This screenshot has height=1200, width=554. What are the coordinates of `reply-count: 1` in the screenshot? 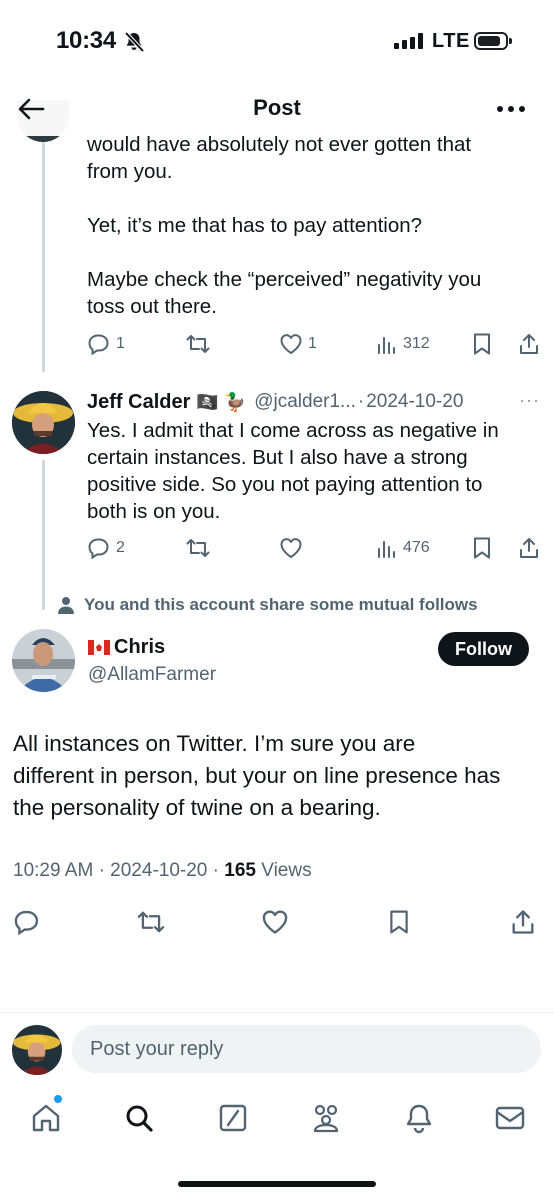 It's located at (120, 343).